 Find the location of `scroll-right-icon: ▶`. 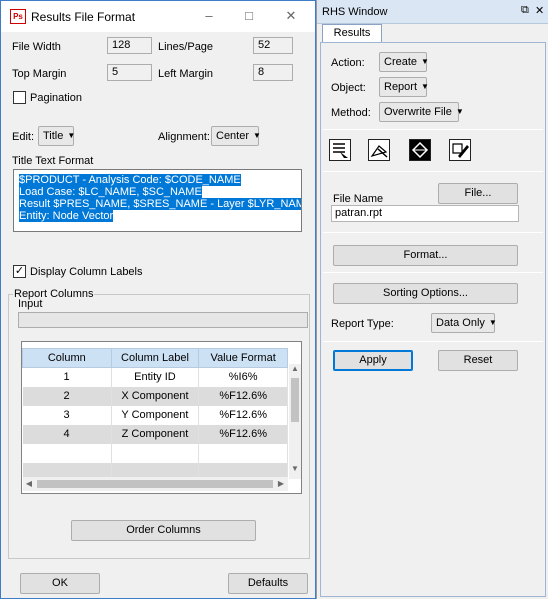

scroll-right-icon: ▶ is located at coordinates (281, 483).